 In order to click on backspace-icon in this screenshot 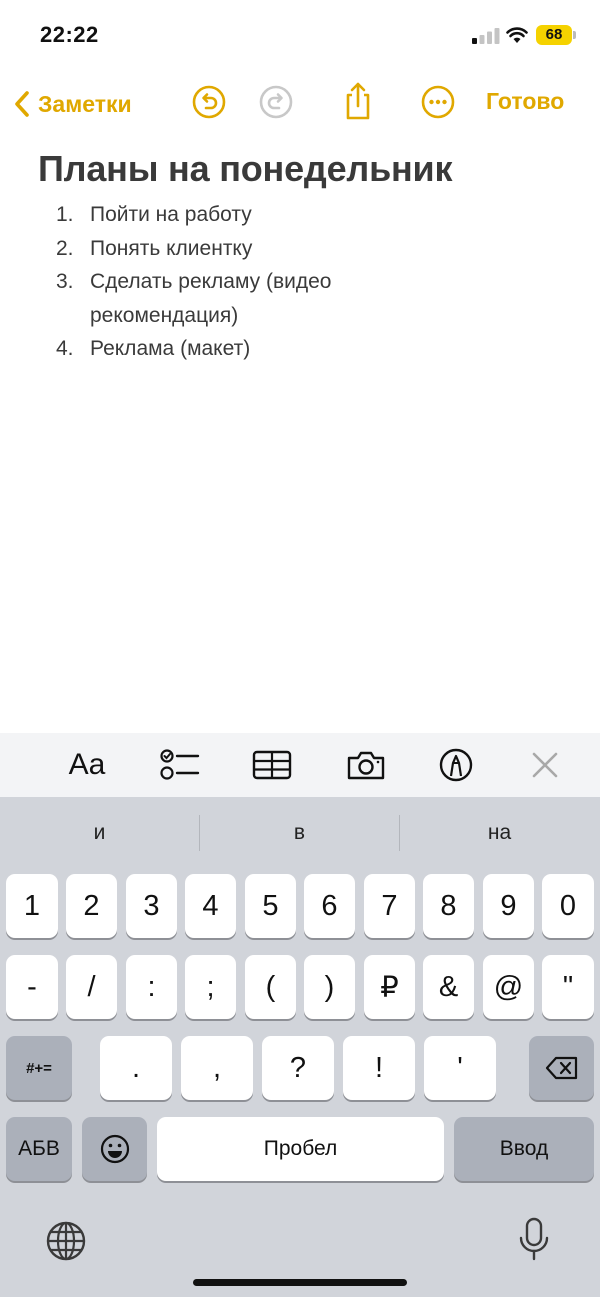, I will do `click(561, 1068)`.